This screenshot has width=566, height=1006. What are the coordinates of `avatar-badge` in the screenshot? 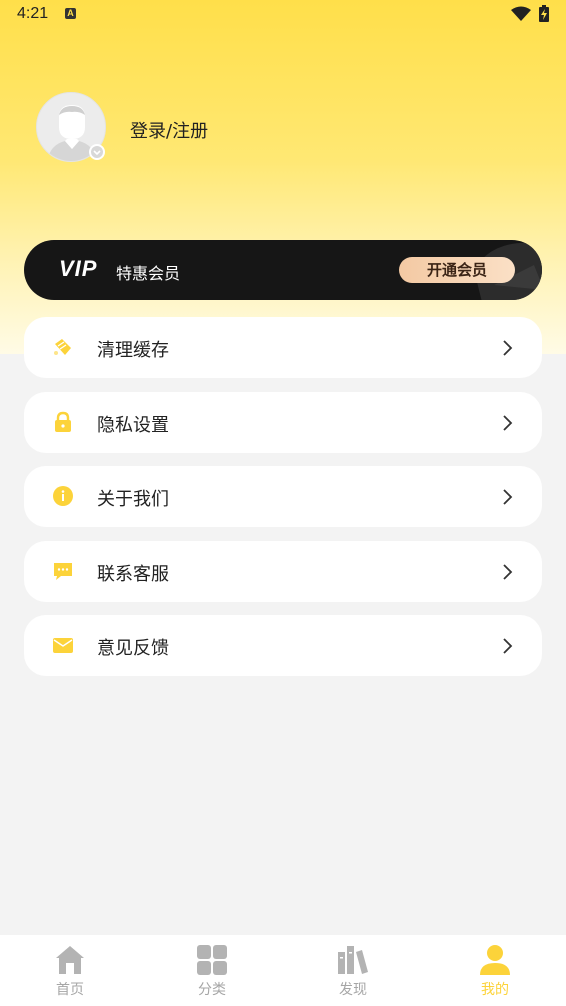 It's located at (97, 152).